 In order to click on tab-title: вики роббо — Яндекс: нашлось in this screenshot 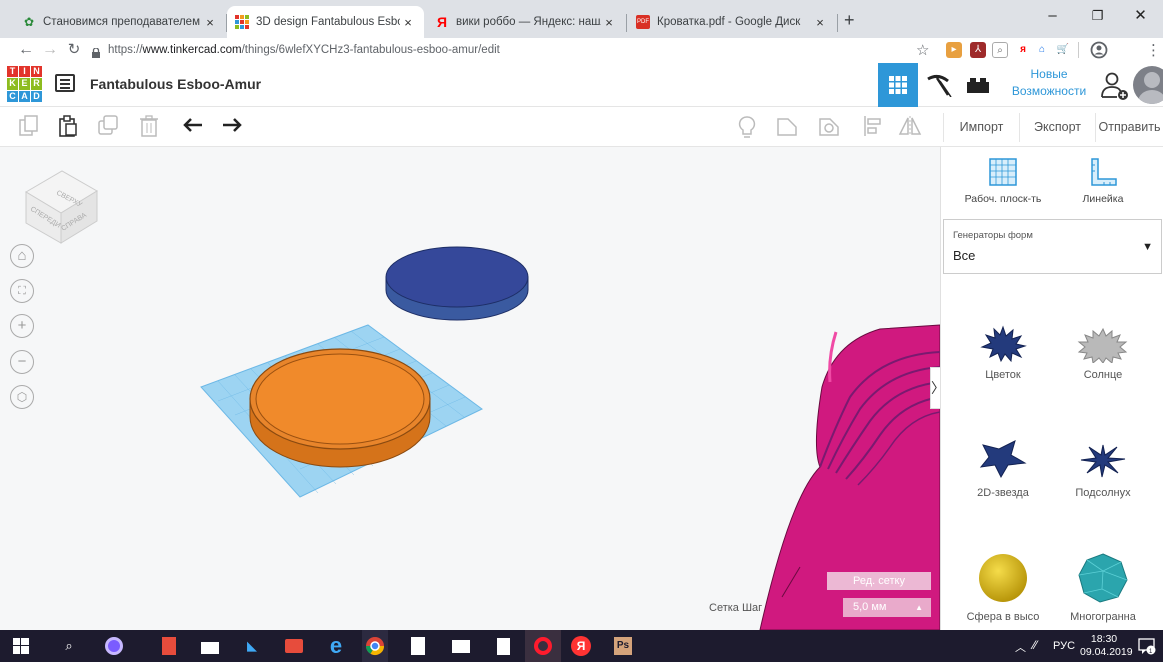, I will do `click(528, 22)`.